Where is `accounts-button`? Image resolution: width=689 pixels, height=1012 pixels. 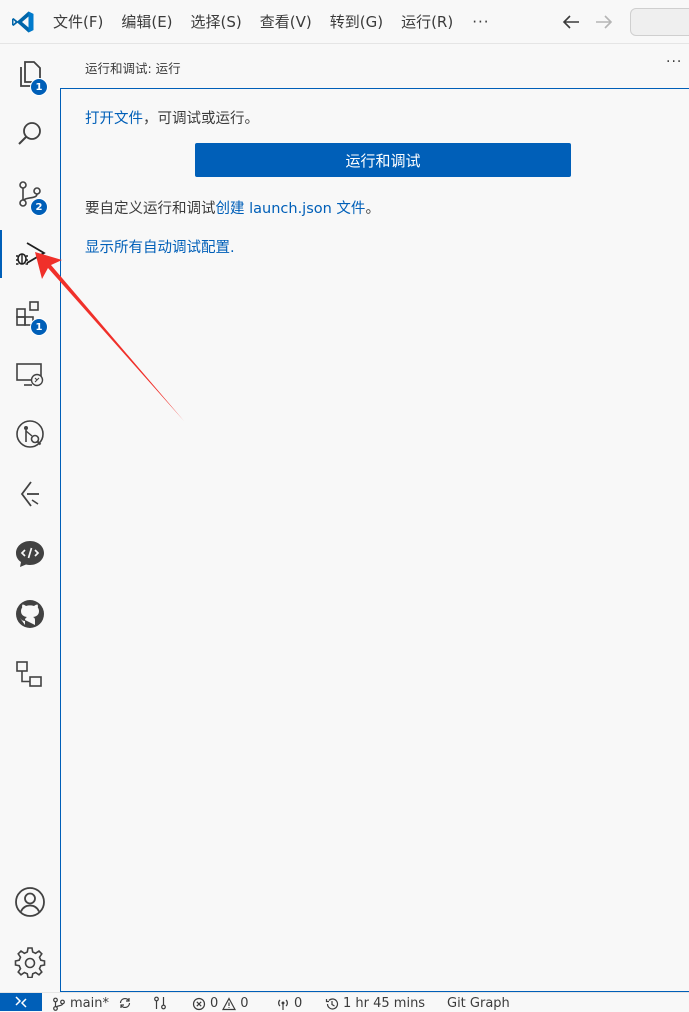
accounts-button is located at coordinates (30, 902).